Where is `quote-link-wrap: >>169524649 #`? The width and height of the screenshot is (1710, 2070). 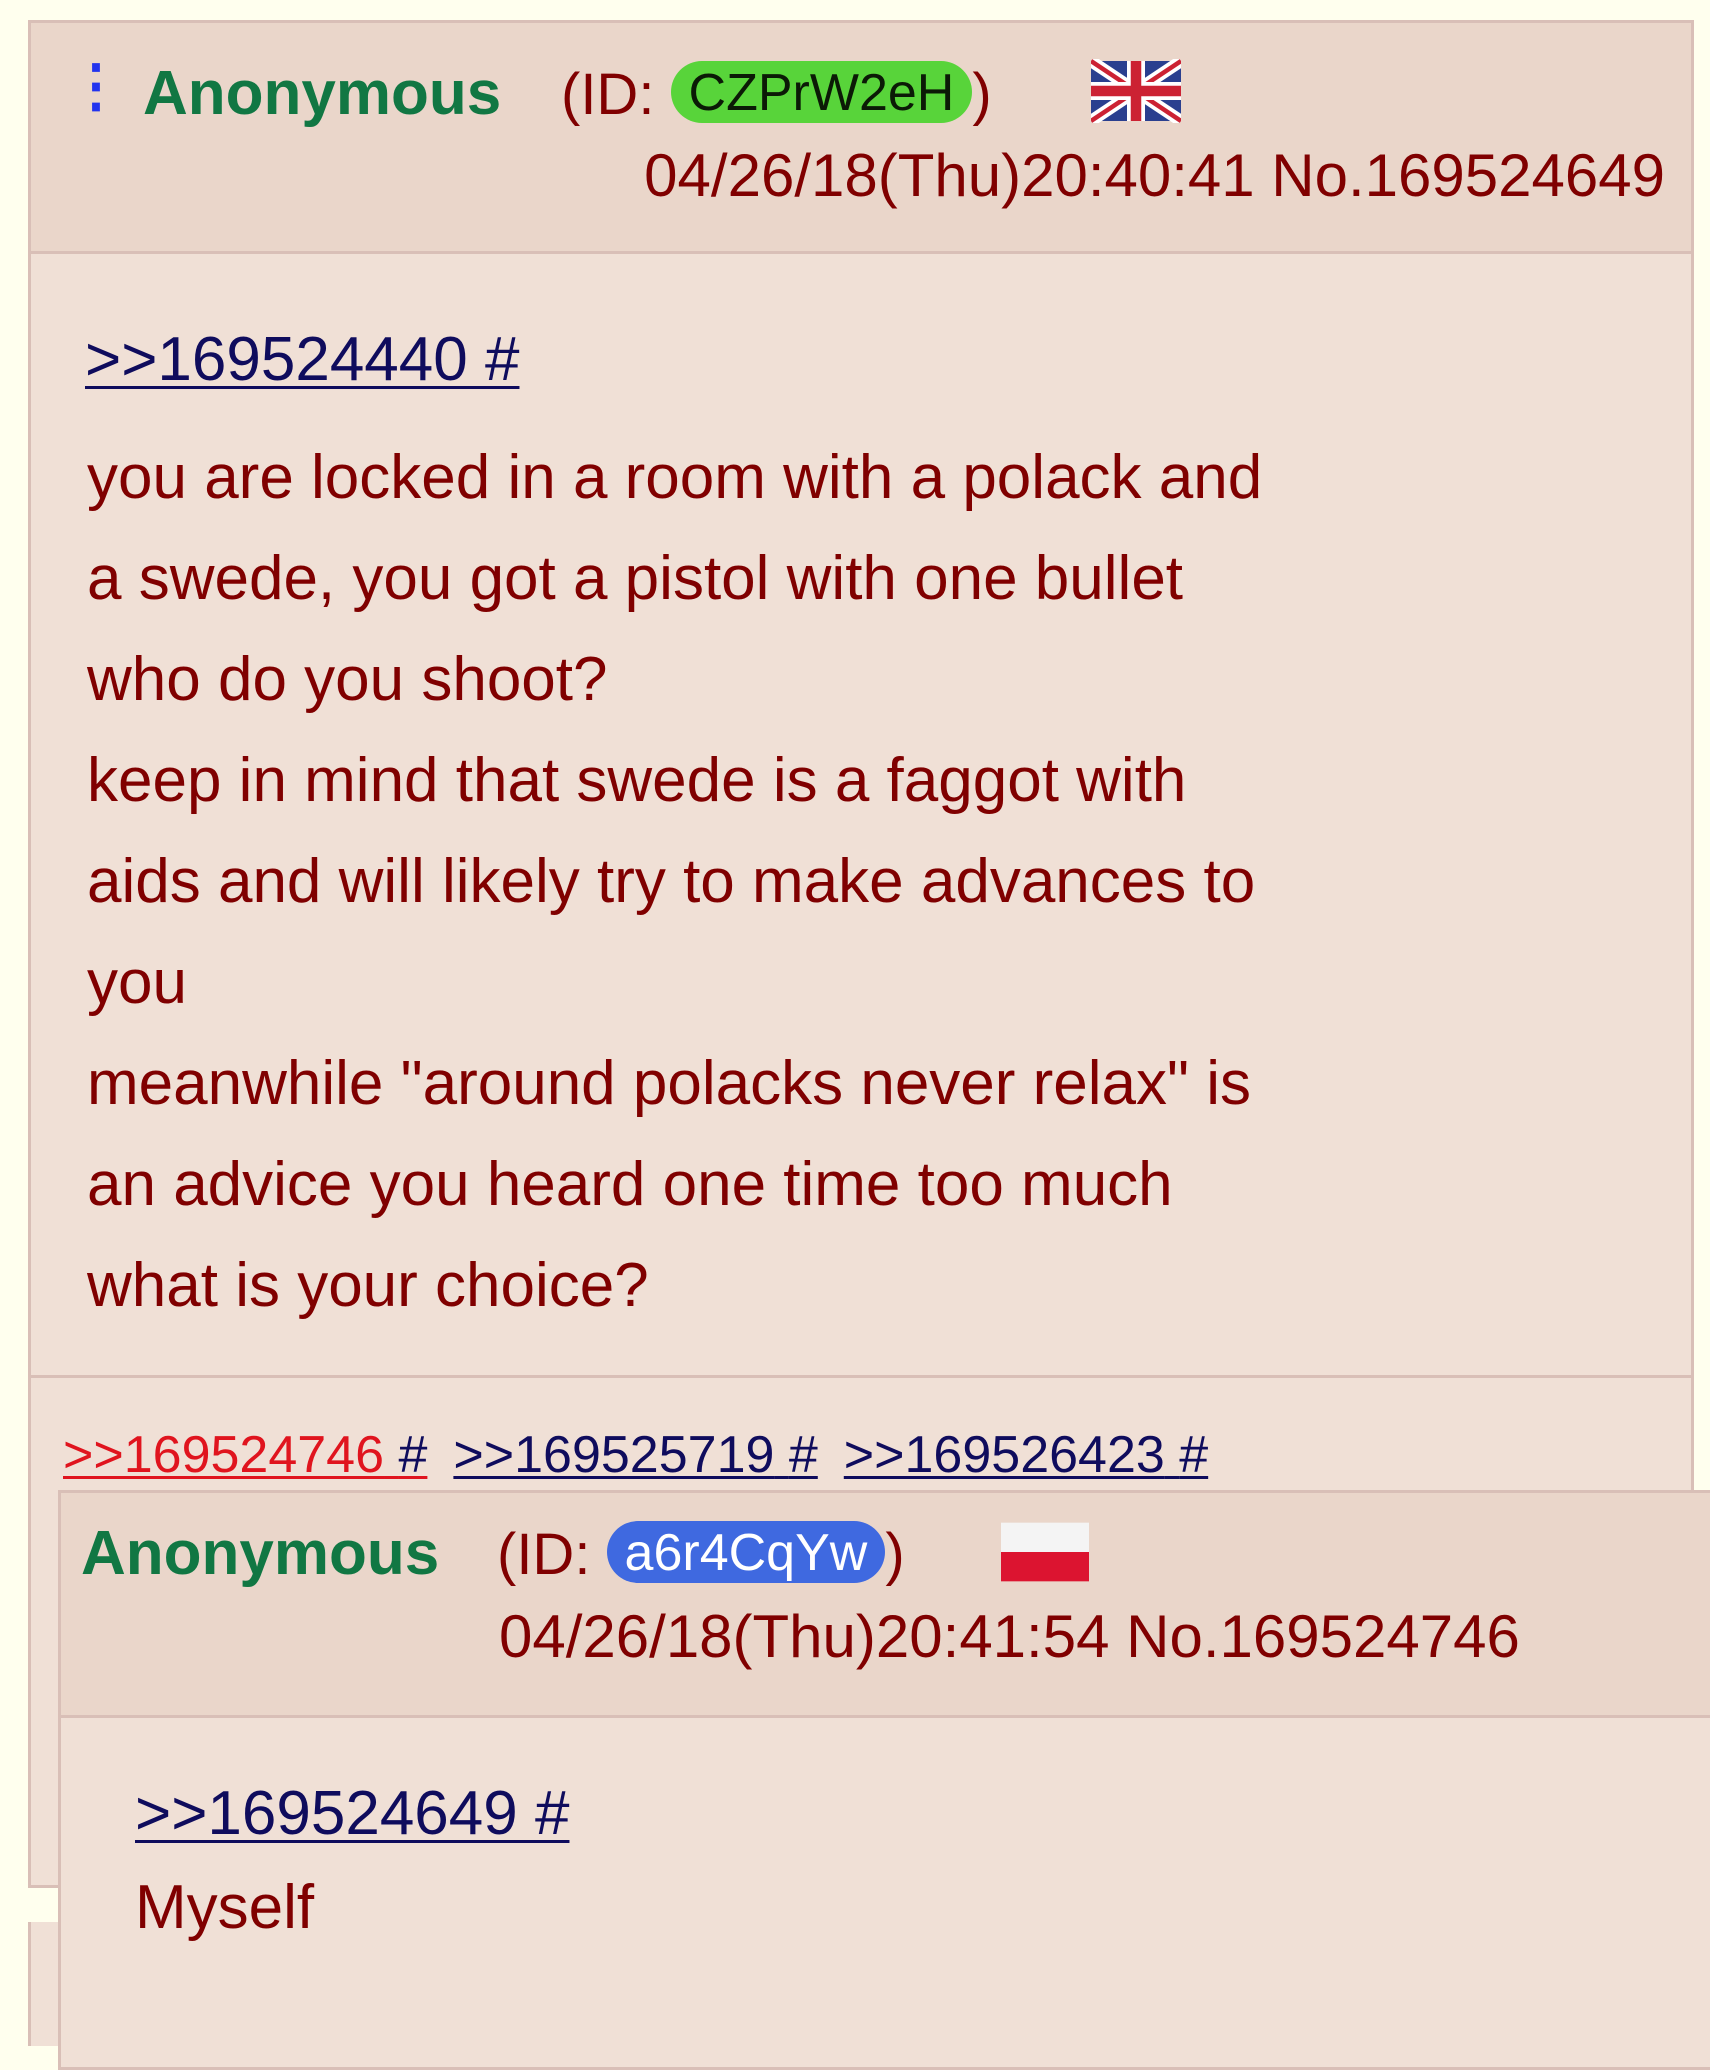
quote-link-wrap: >>169524649 # is located at coordinates (352, 1814).